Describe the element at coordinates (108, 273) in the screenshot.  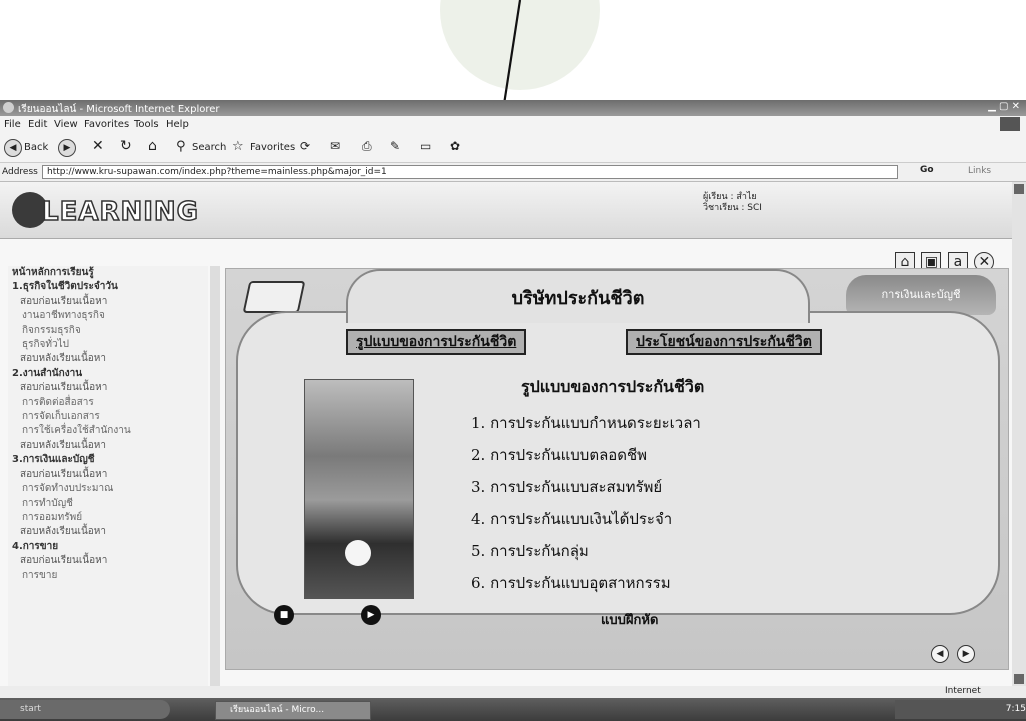
I see `sidebar-item: หน้าหลักการเรียนรู้` at that location.